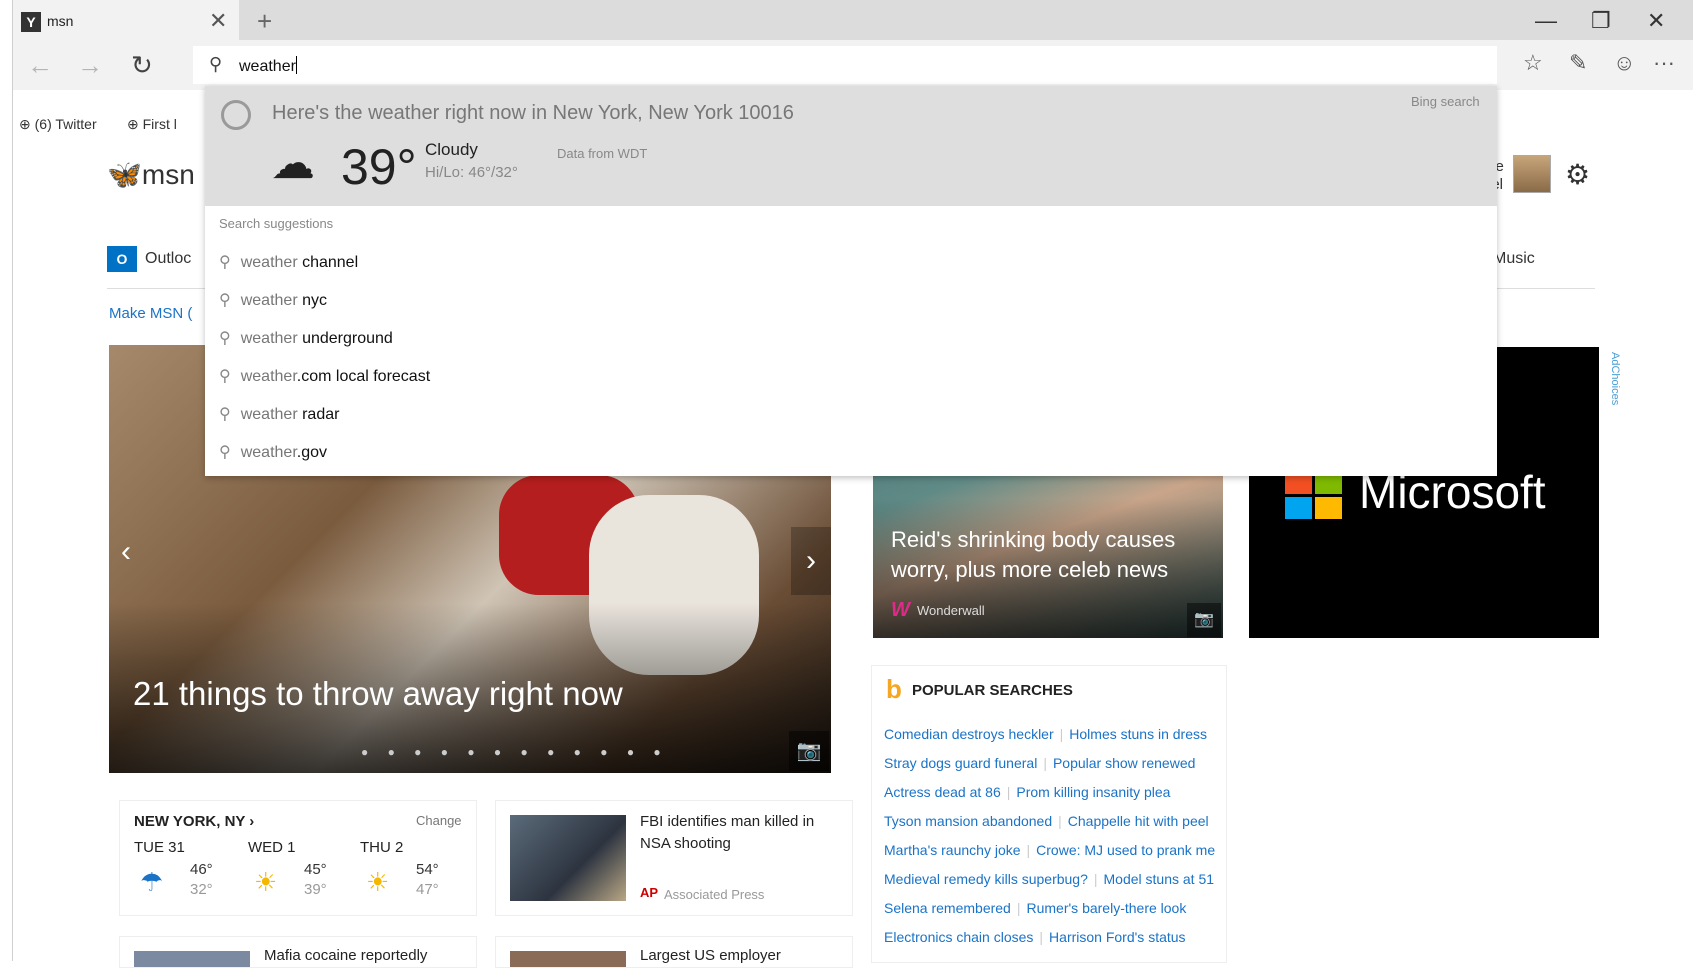 This screenshot has height=968, width=1693. What do you see at coordinates (142, 65) in the screenshot?
I see `refresh-icon: ↻` at bounding box center [142, 65].